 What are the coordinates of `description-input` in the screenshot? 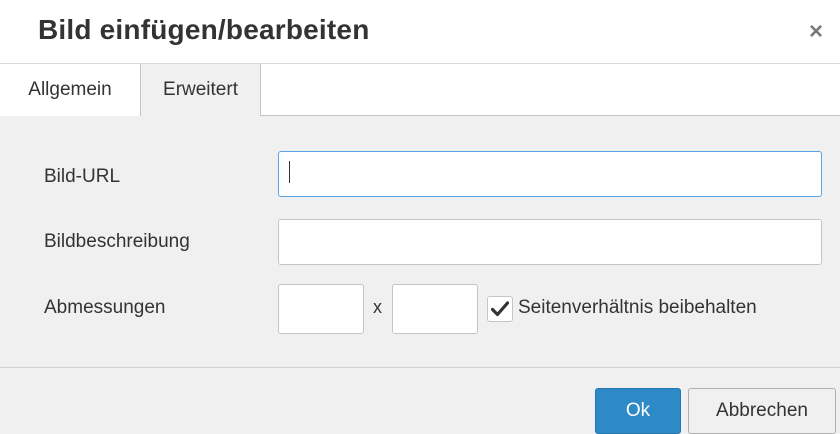 It's located at (550, 242).